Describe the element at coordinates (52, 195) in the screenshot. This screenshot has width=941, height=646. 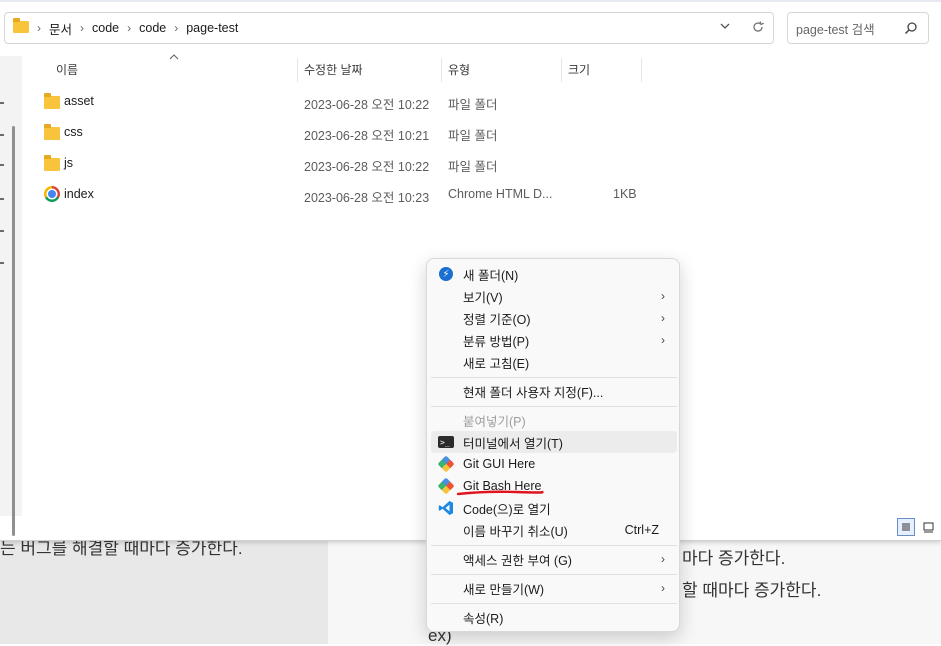
I see `chrome-icon` at that location.